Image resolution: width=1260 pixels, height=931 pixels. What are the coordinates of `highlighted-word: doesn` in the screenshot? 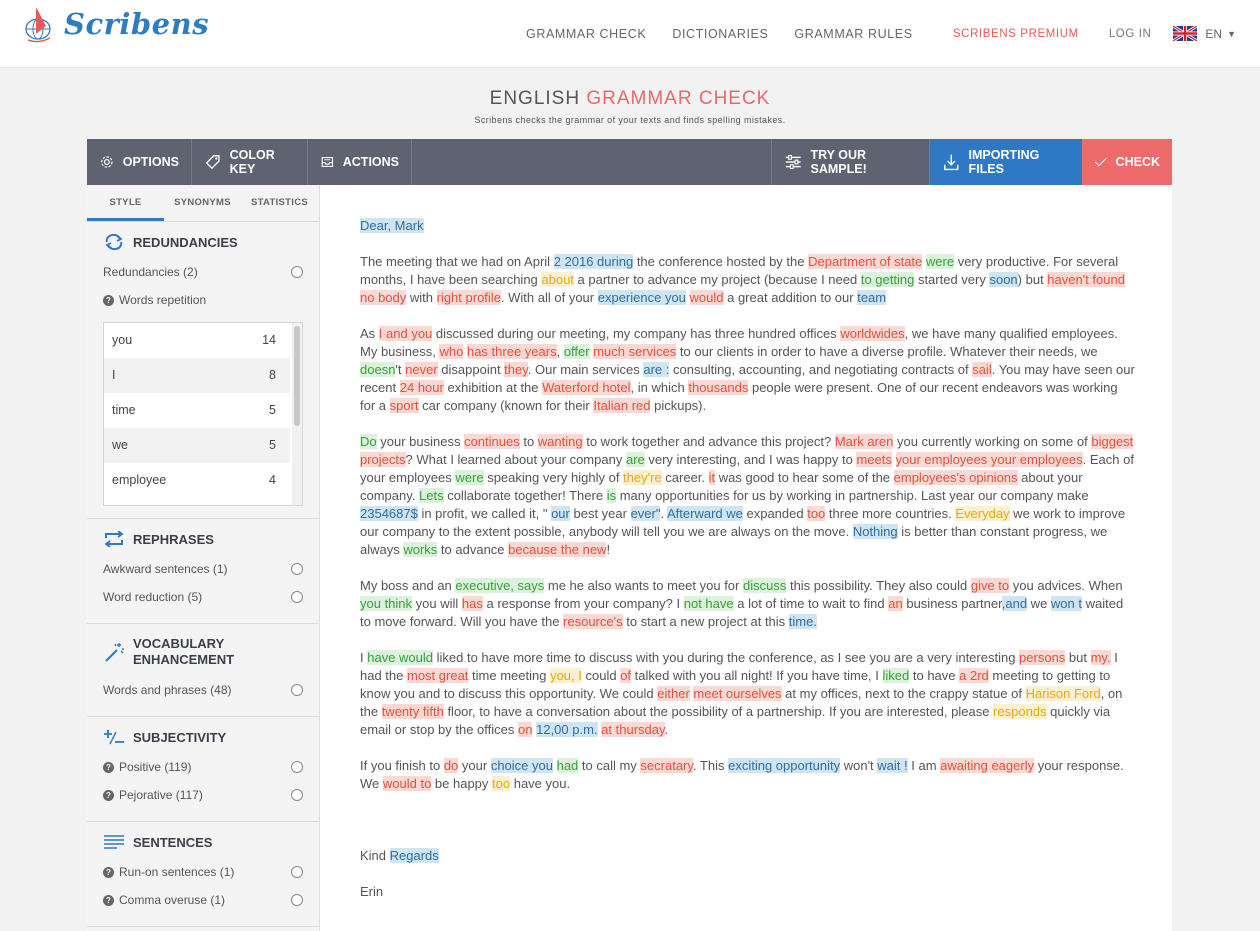 It's located at (378, 369).